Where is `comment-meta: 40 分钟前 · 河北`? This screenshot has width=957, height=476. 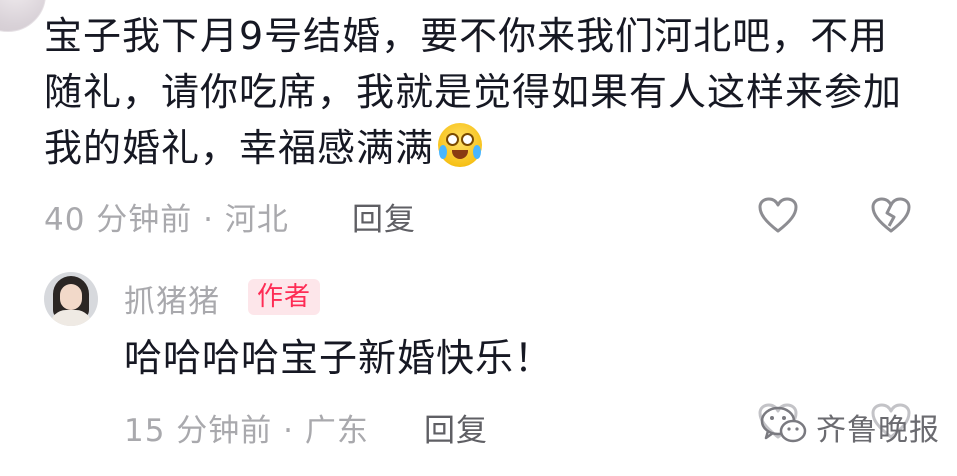 comment-meta: 40 分钟前 · 河北 is located at coordinates (166, 220).